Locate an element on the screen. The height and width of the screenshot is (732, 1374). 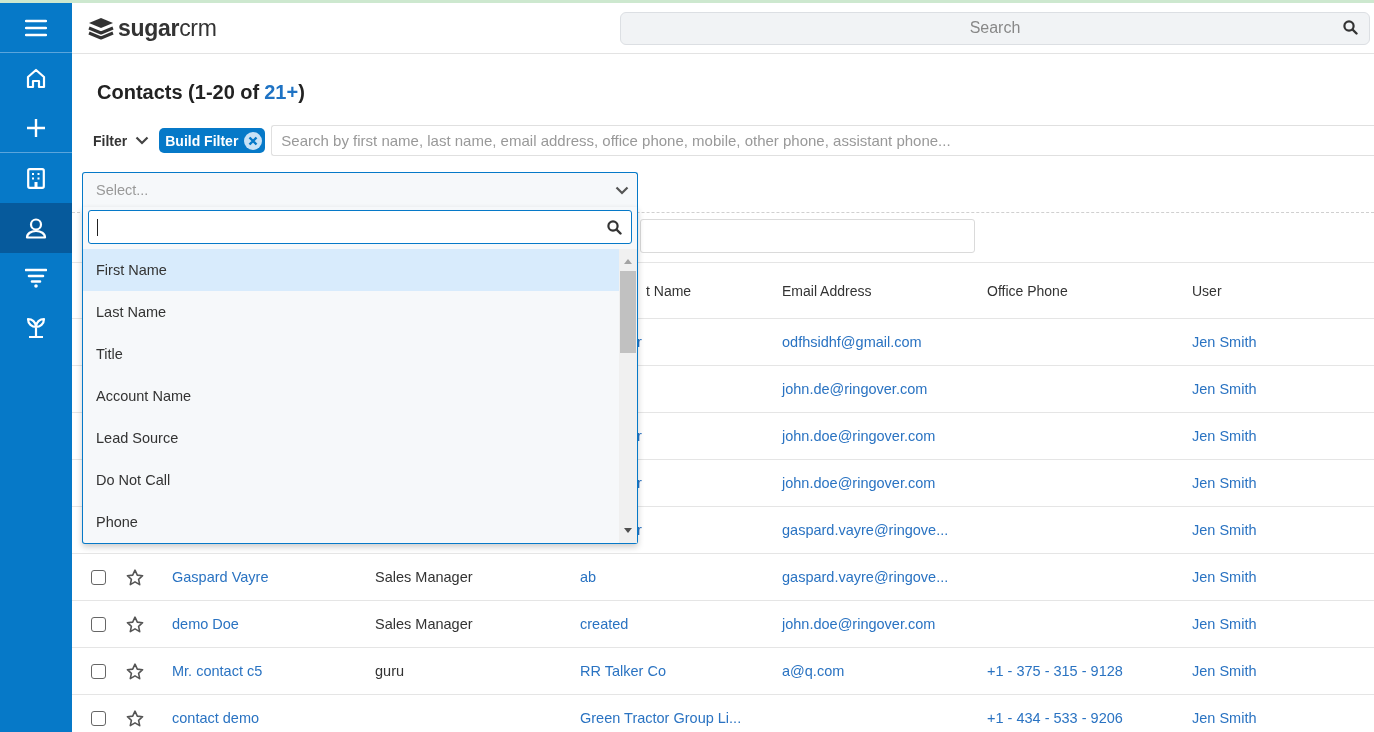
email-link: john.de@ringover.com is located at coordinates (855, 389).